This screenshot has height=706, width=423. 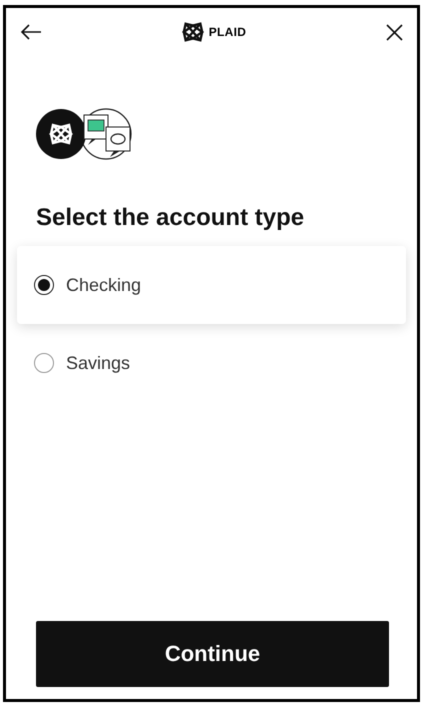 I want to click on close-button, so click(x=394, y=32).